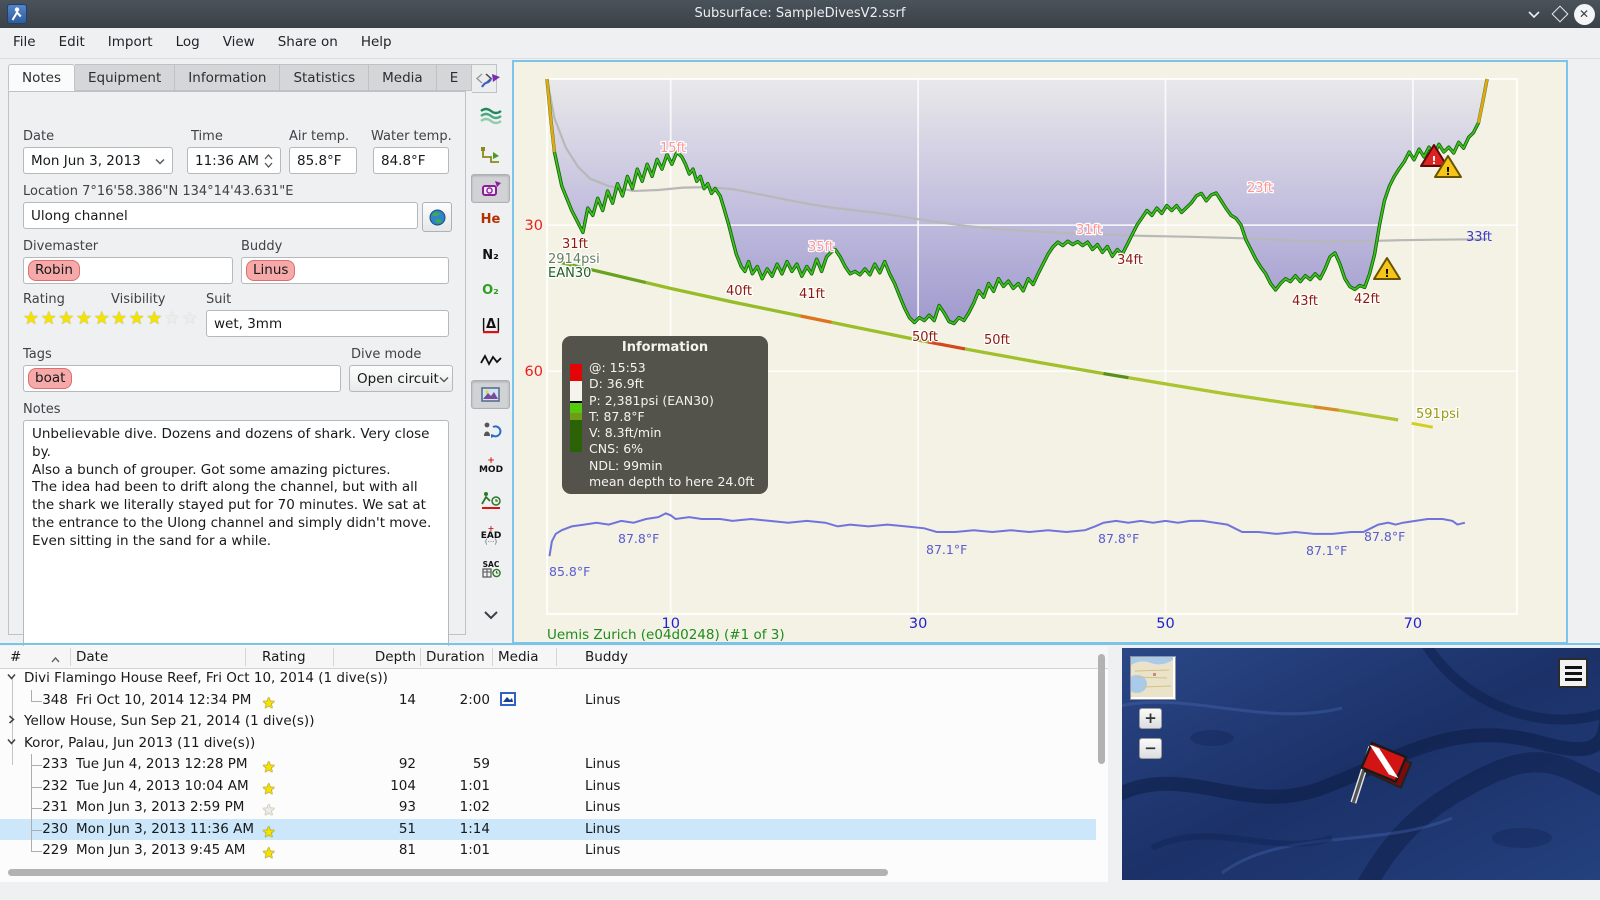  I want to click on minimize-button, so click(1534, 14).